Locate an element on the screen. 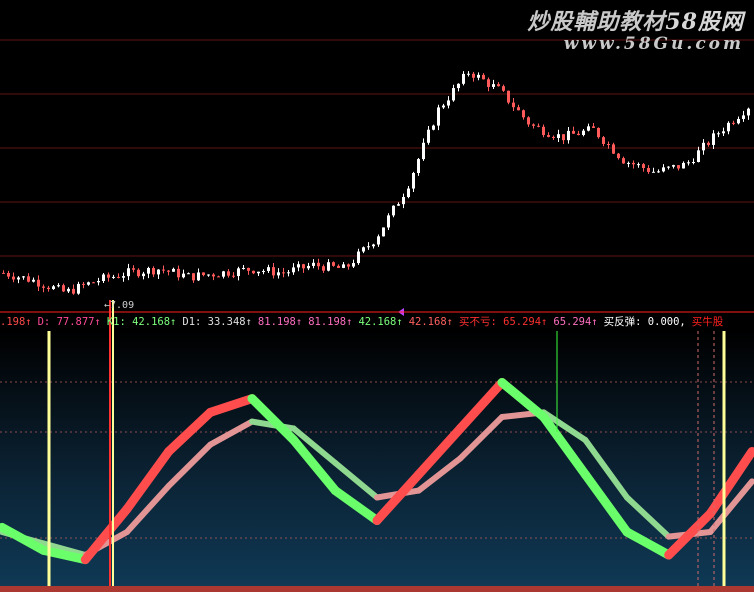 The width and height of the screenshot is (754, 592). indicator-value: D1: 33.348↑ is located at coordinates (217, 322).